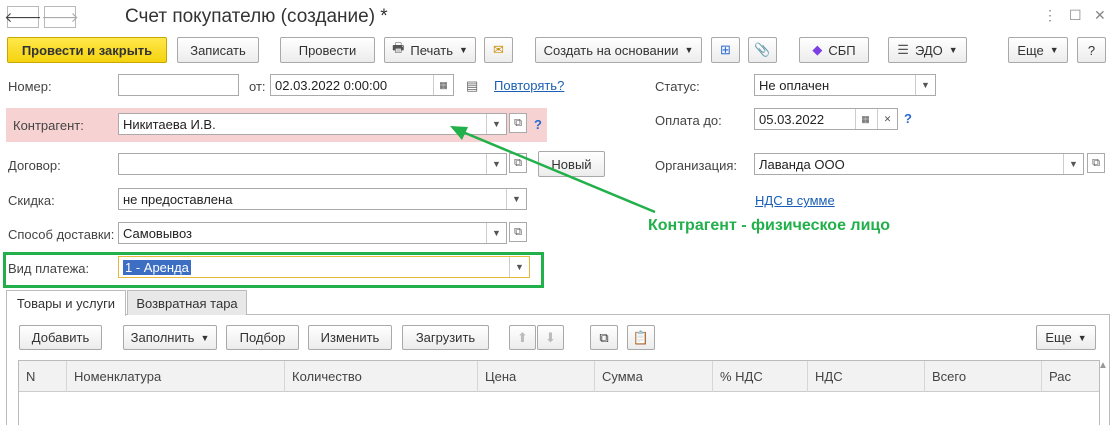 The height and width of the screenshot is (425, 1116). I want to click on col-quantity: Количество, so click(380, 376).